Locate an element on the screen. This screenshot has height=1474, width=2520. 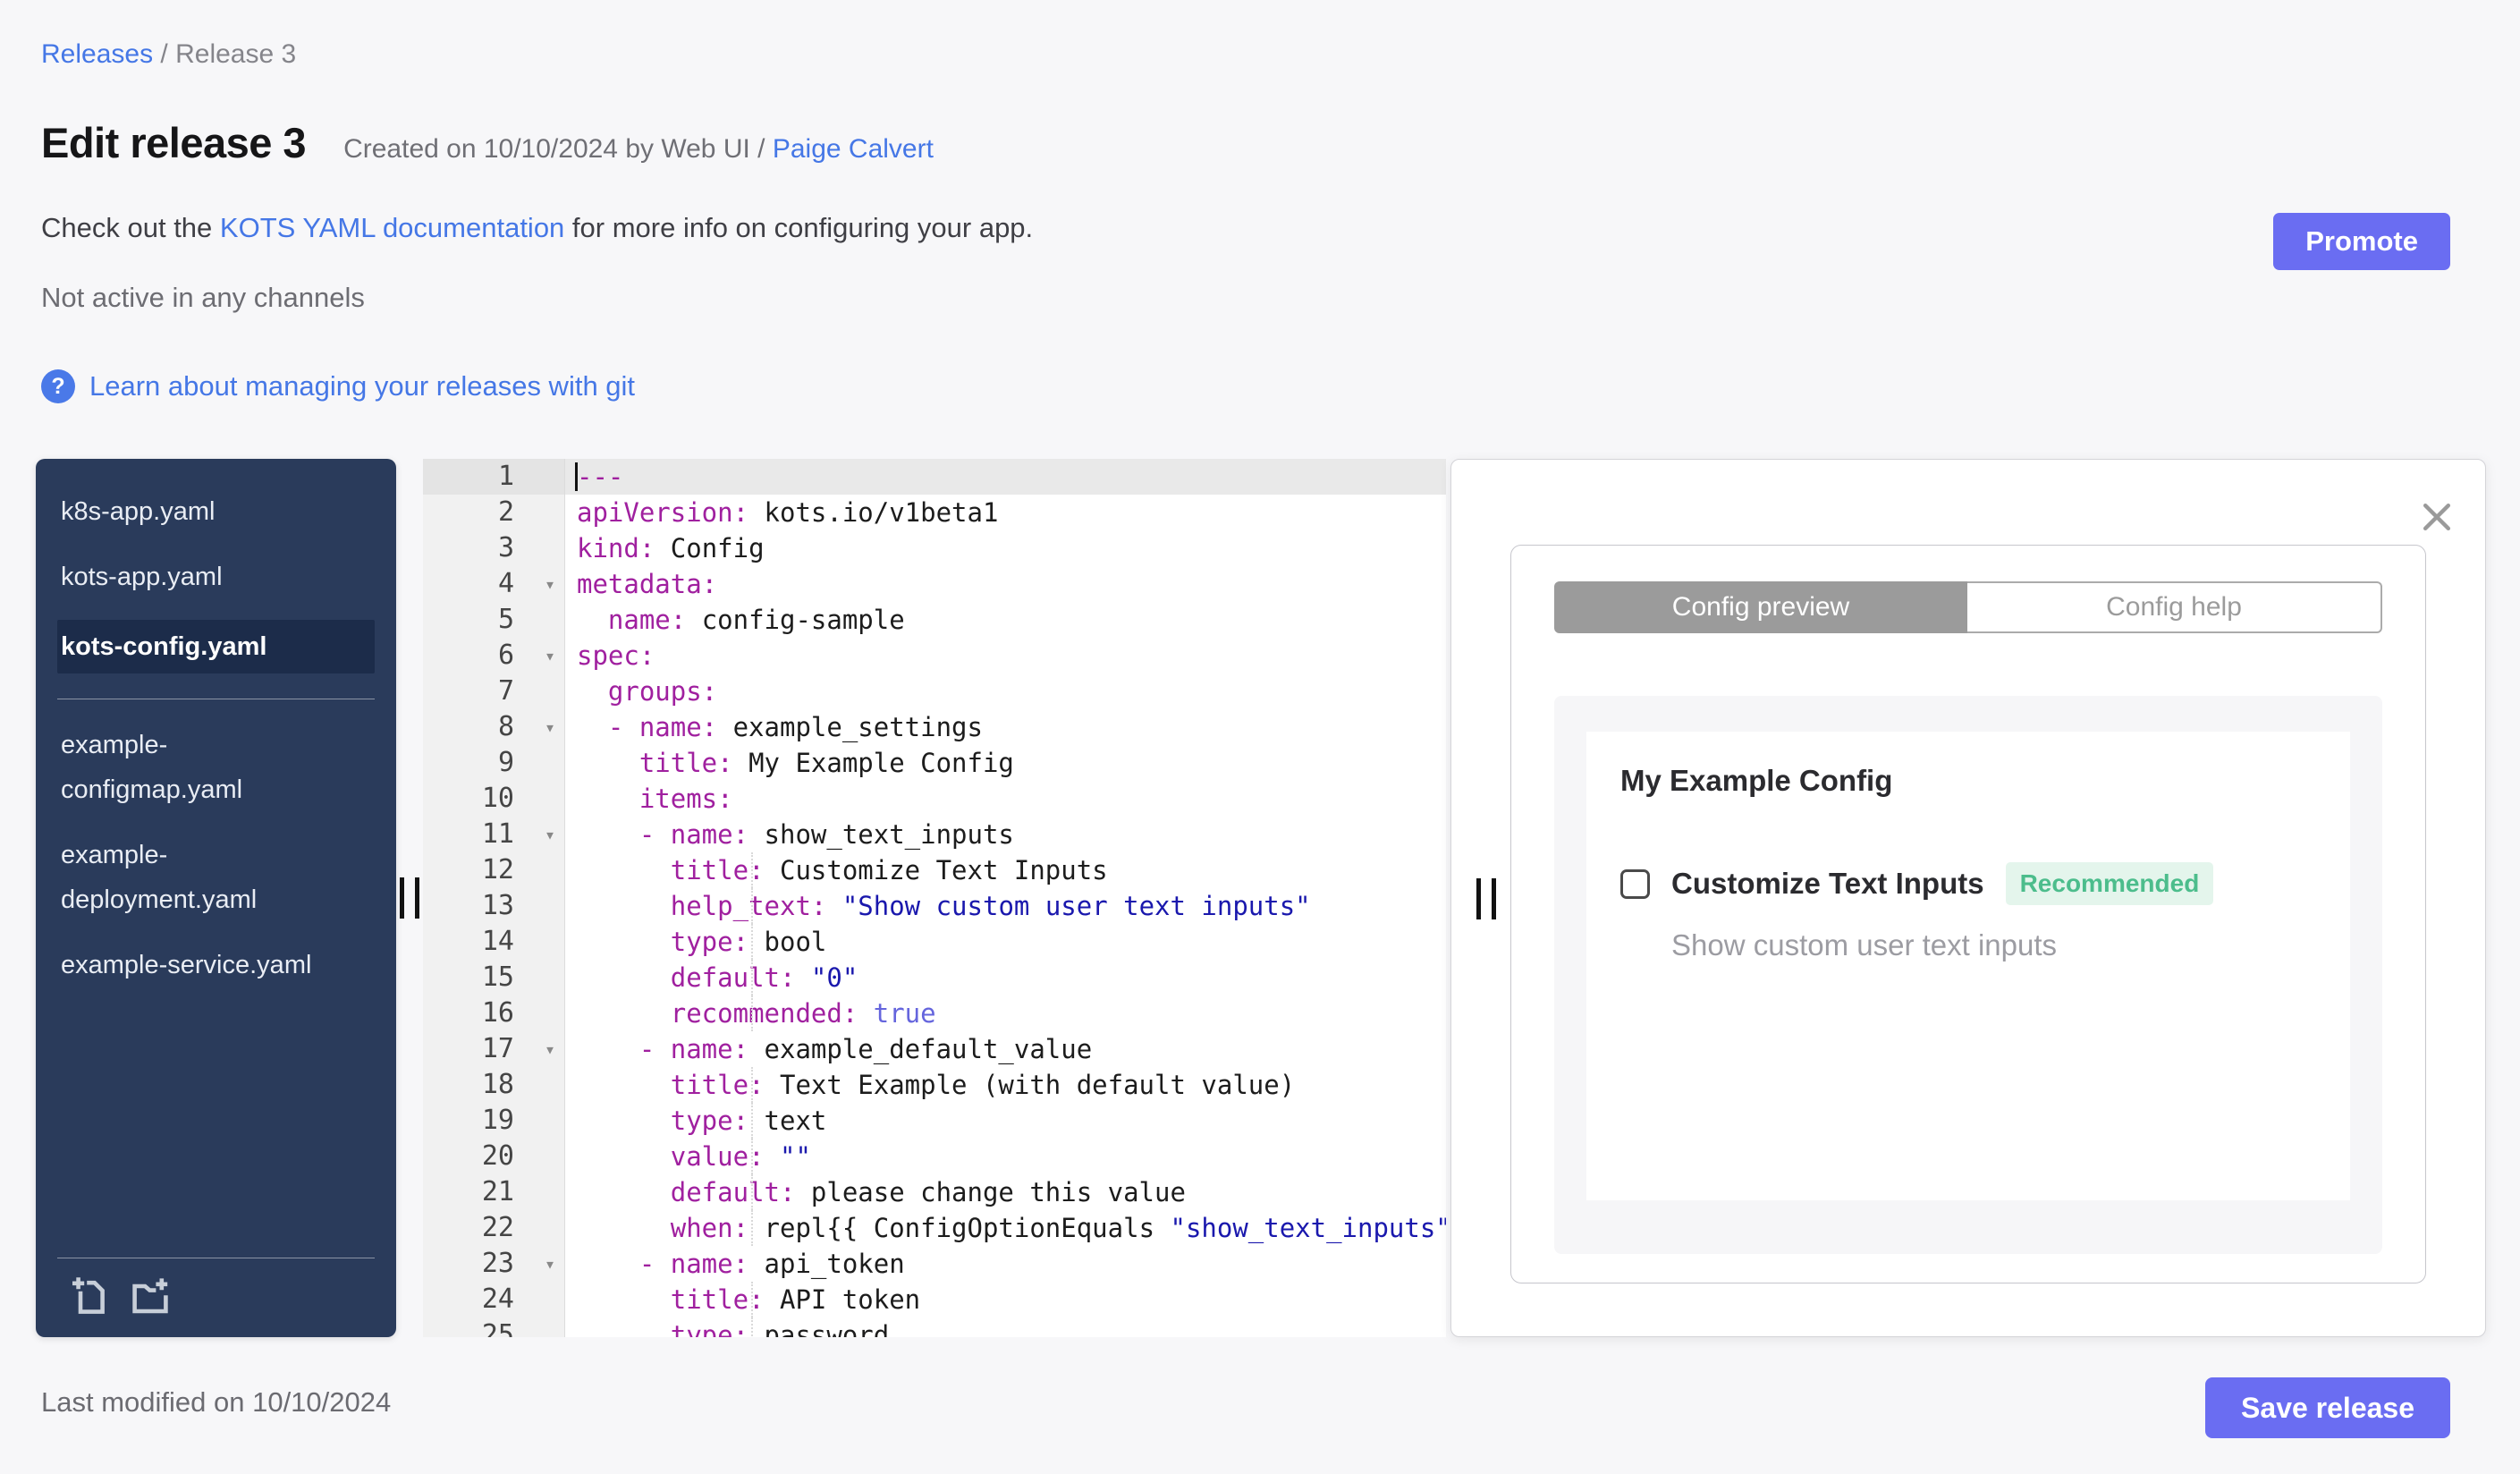
new-file-icon is located at coordinates (91, 1296).